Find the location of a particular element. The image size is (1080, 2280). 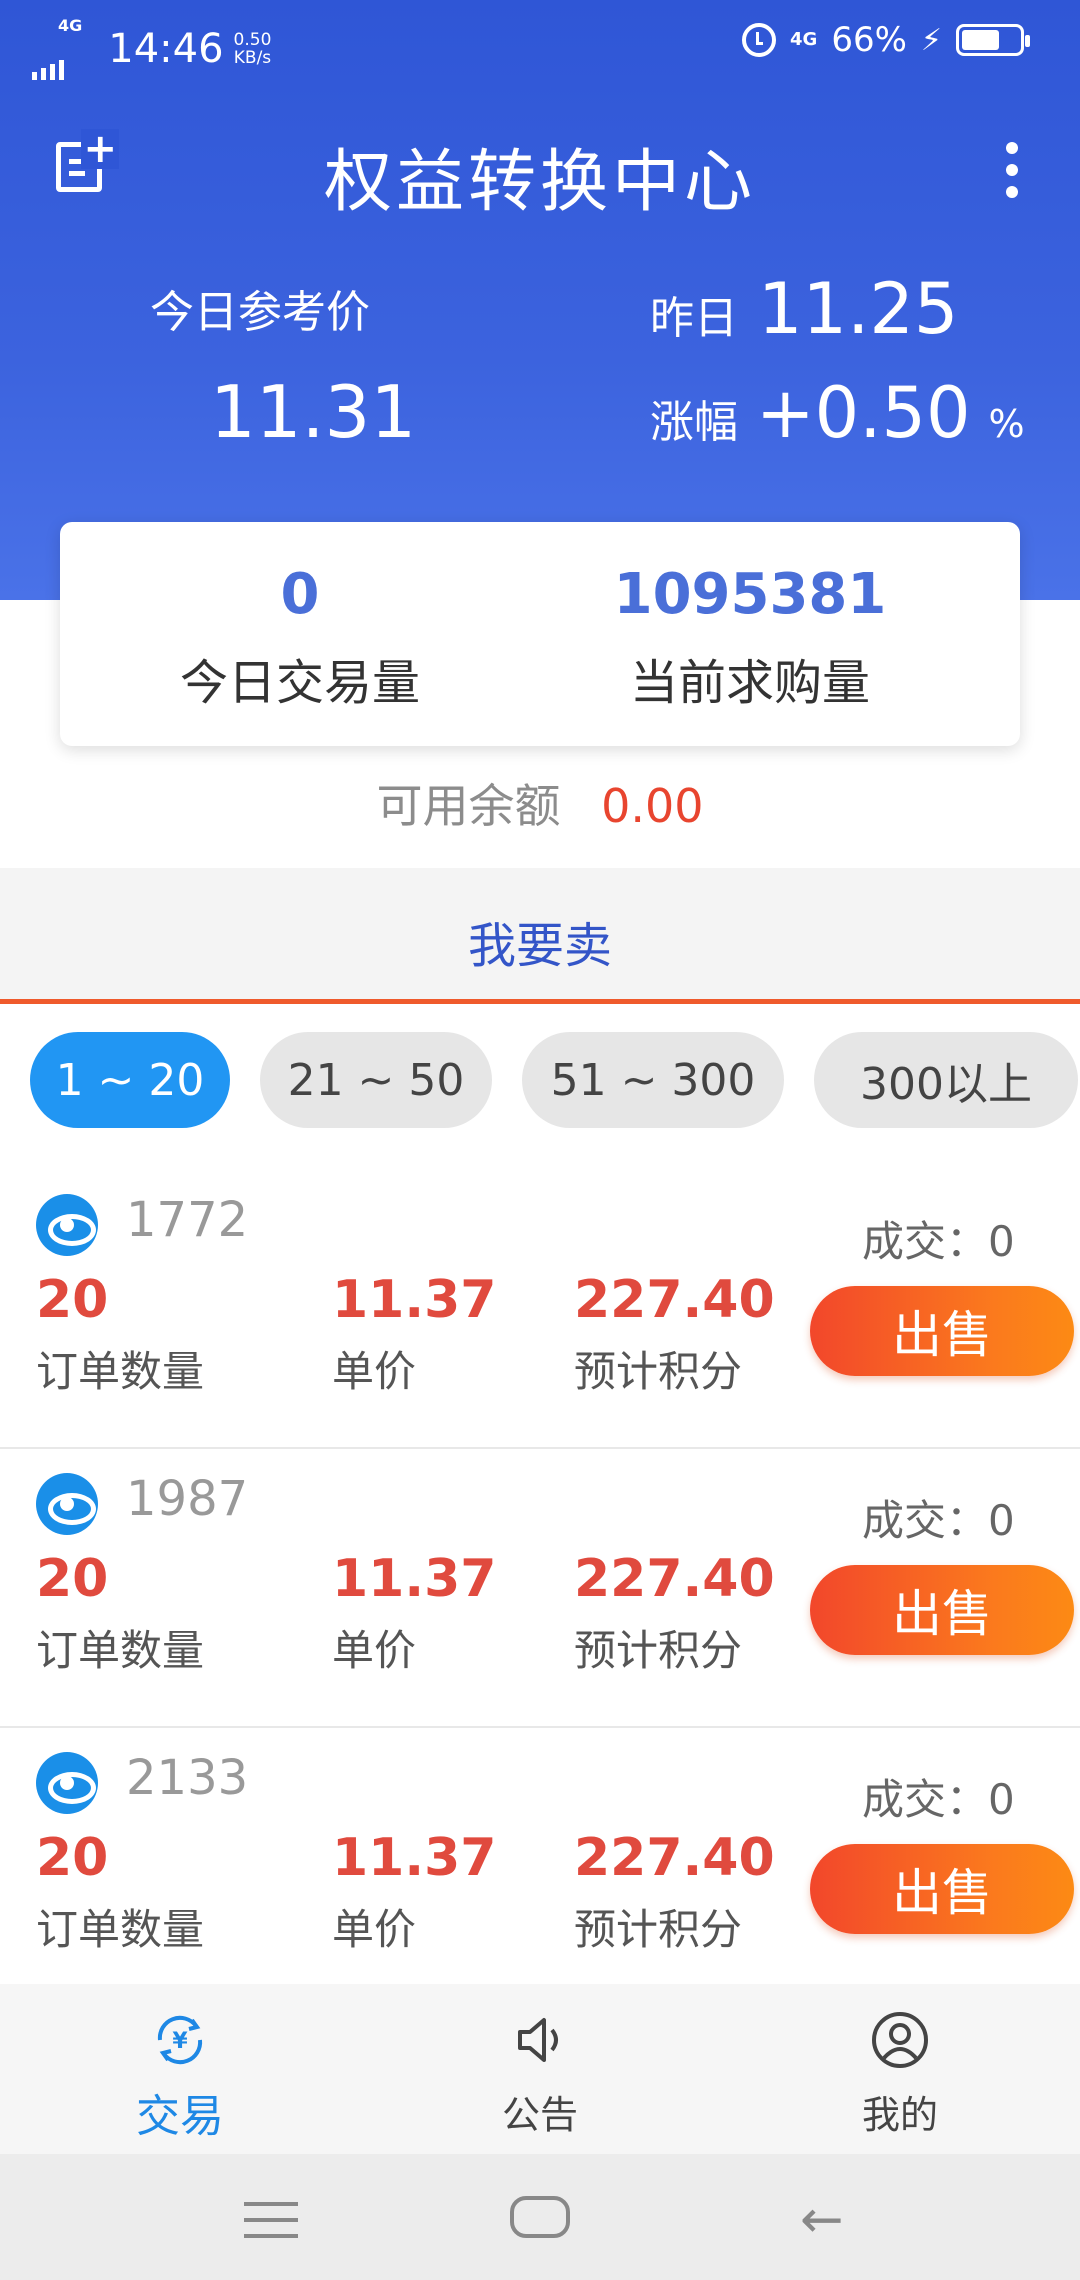

app-bar: + 权益转换中心 is located at coordinates (540, 159).